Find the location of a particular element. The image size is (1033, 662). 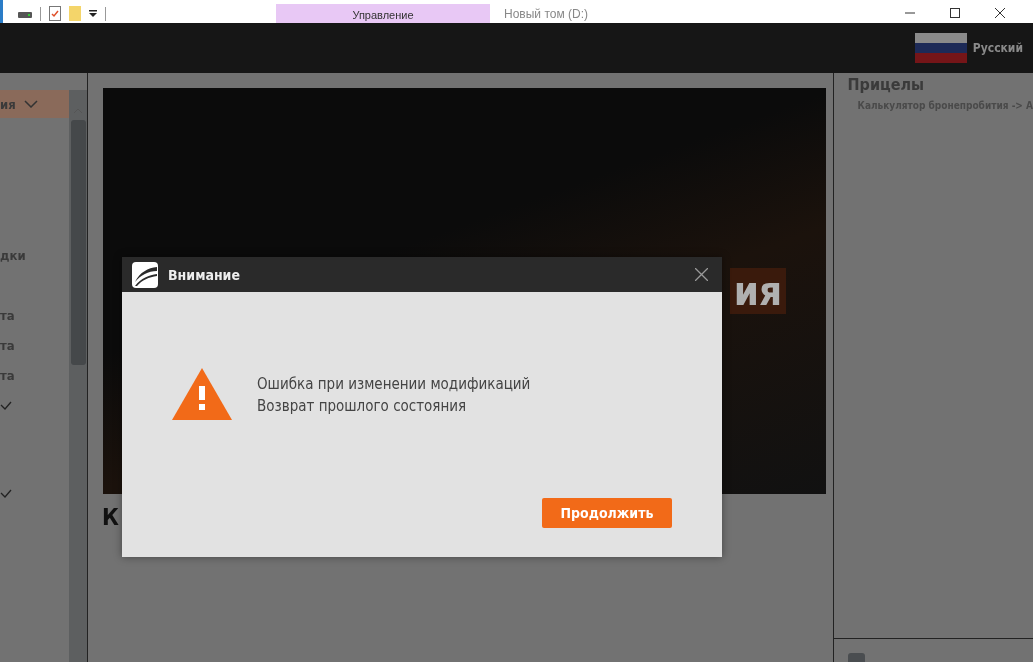

panel-title: Прицелы is located at coordinates (886, 84).